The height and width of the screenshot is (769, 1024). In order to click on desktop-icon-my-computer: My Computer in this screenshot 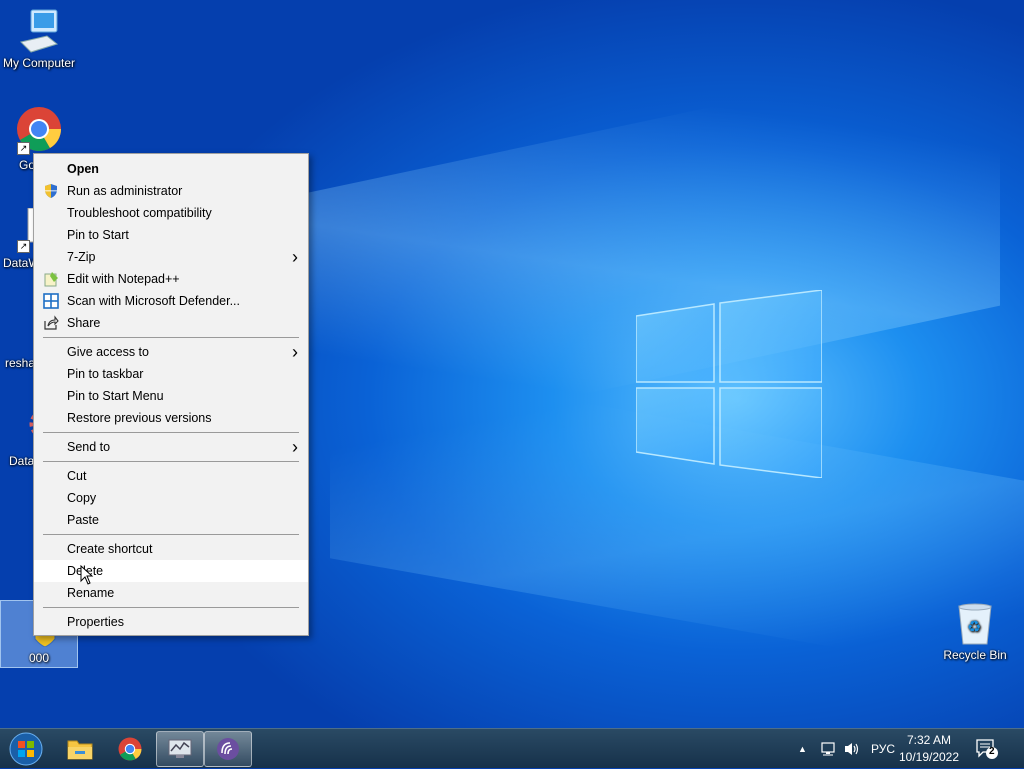, I will do `click(39, 39)`.